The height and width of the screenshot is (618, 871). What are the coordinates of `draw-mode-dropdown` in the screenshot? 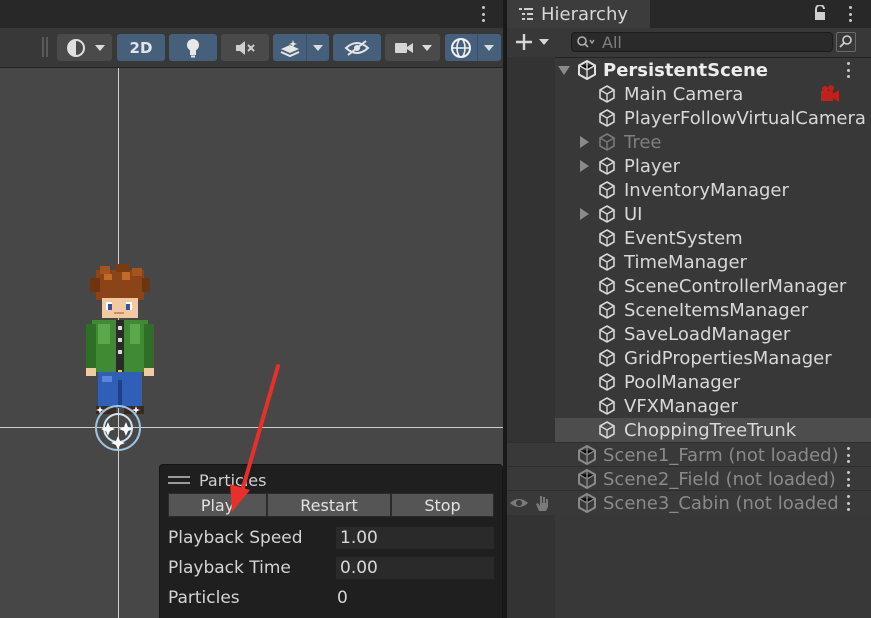 It's located at (84, 47).